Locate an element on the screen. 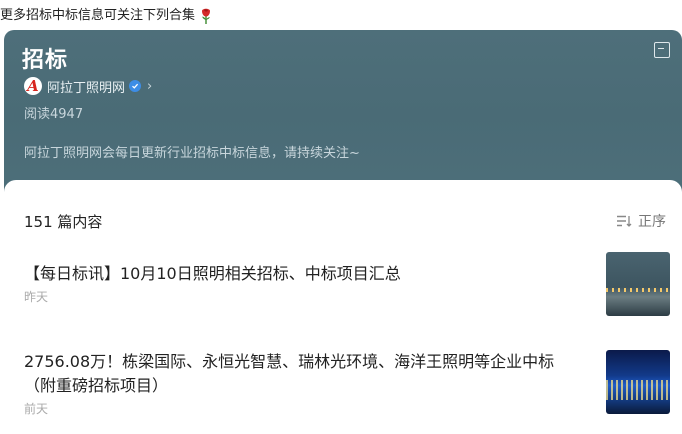 This screenshot has width=682, height=434. collection-title: 招标 is located at coordinates (45, 60).